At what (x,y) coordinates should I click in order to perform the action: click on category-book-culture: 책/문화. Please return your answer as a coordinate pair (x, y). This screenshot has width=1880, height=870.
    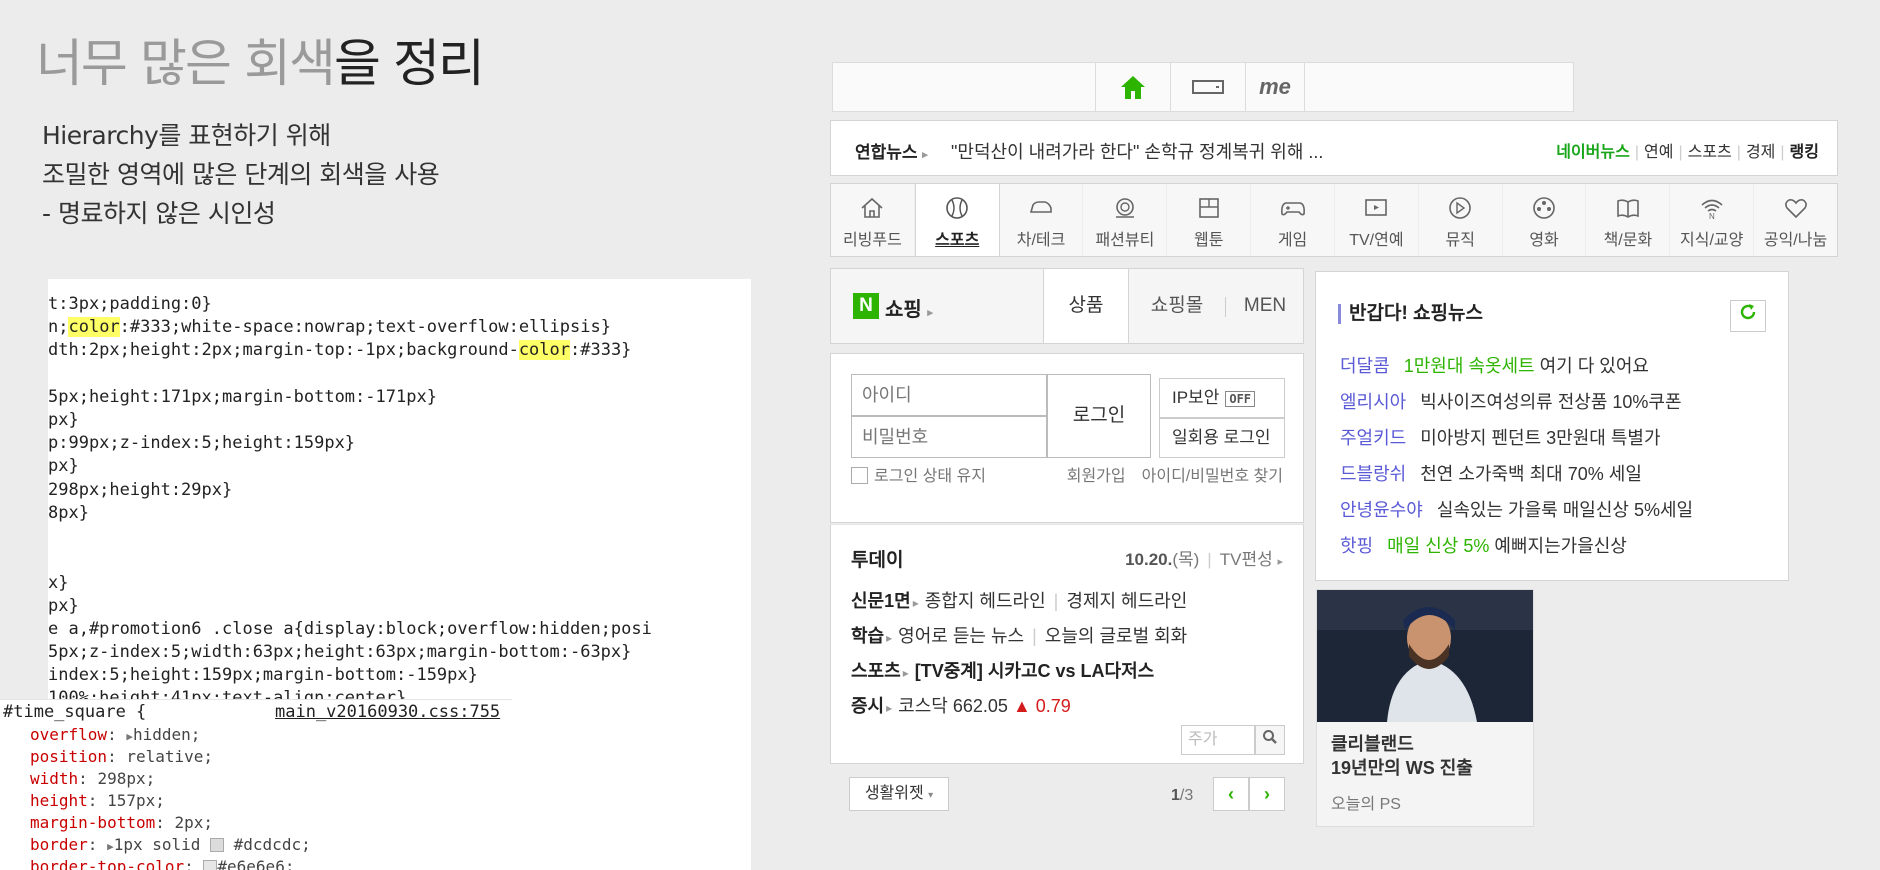
    Looking at the image, I should click on (1628, 220).